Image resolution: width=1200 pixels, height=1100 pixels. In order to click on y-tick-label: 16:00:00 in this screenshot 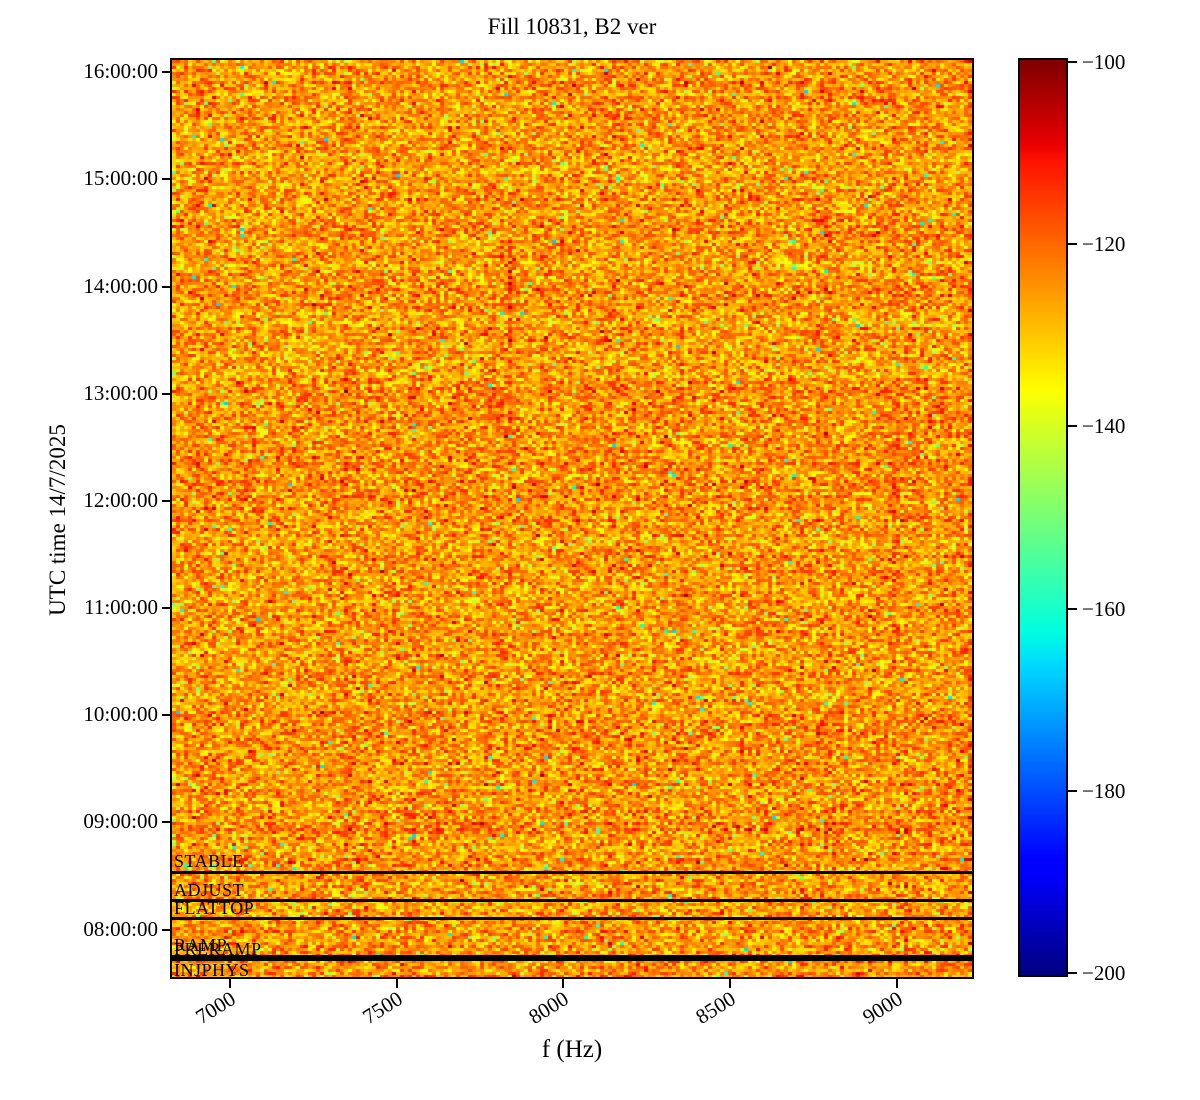, I will do `click(120, 71)`.